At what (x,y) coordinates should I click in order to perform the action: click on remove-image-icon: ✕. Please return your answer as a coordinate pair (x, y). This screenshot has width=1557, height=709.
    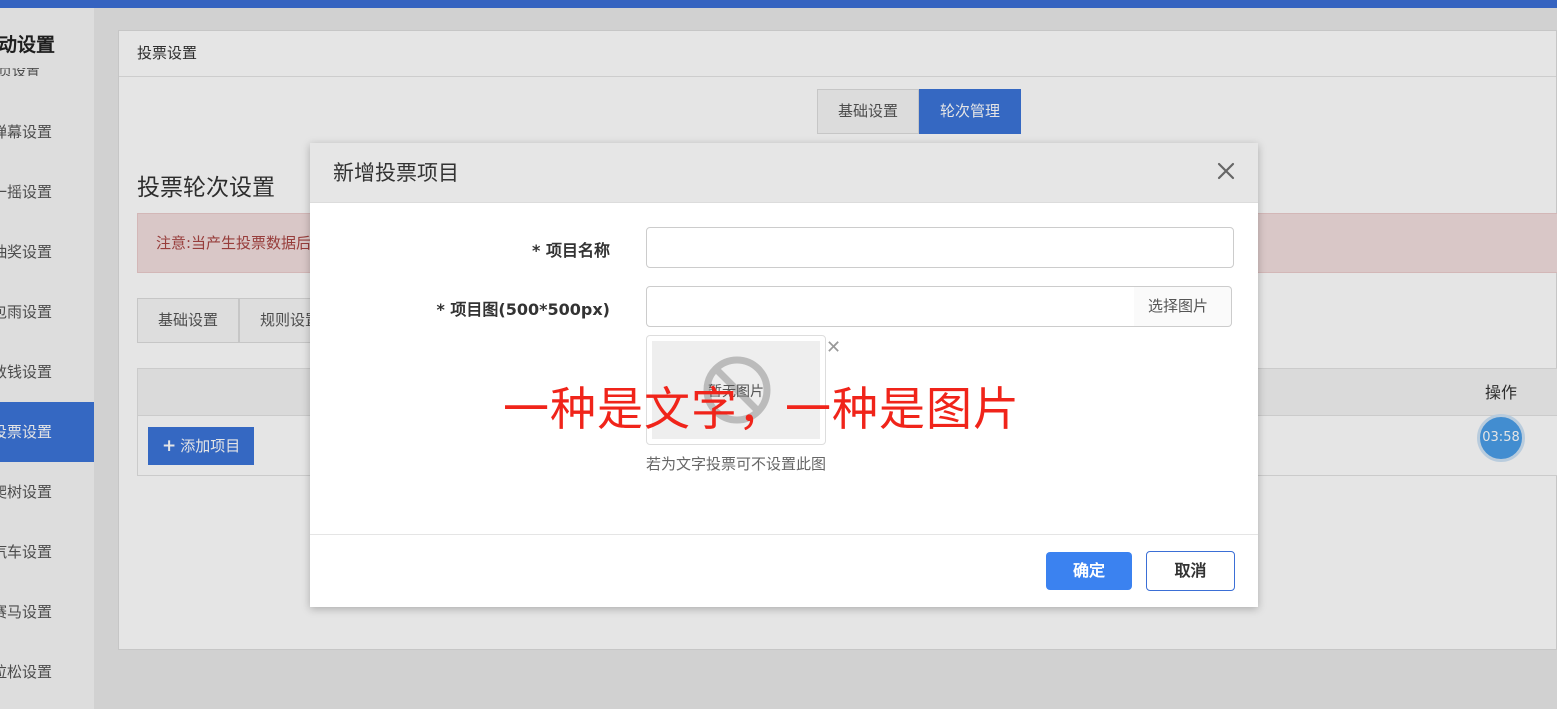
    Looking at the image, I should click on (833, 348).